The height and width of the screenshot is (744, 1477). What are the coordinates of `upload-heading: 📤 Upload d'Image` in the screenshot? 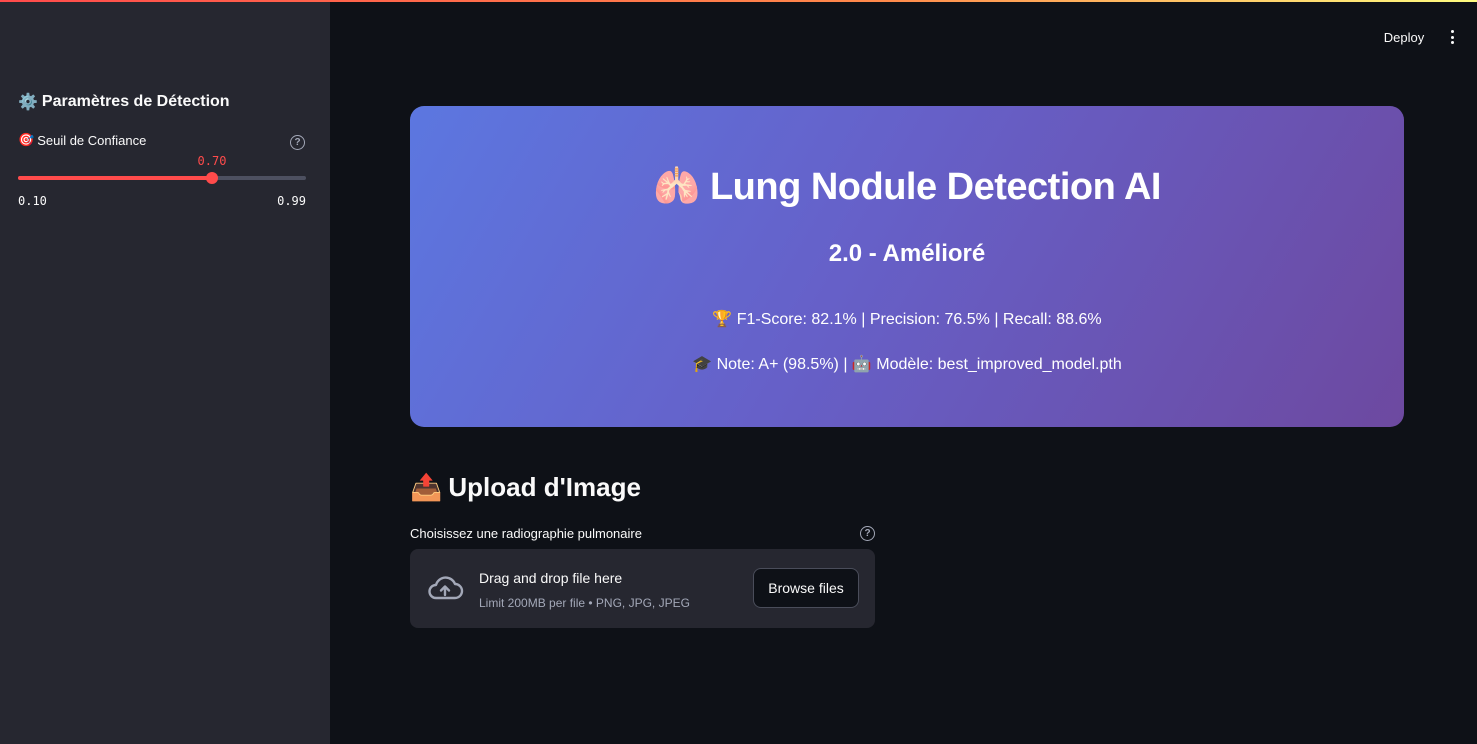 It's located at (525, 487).